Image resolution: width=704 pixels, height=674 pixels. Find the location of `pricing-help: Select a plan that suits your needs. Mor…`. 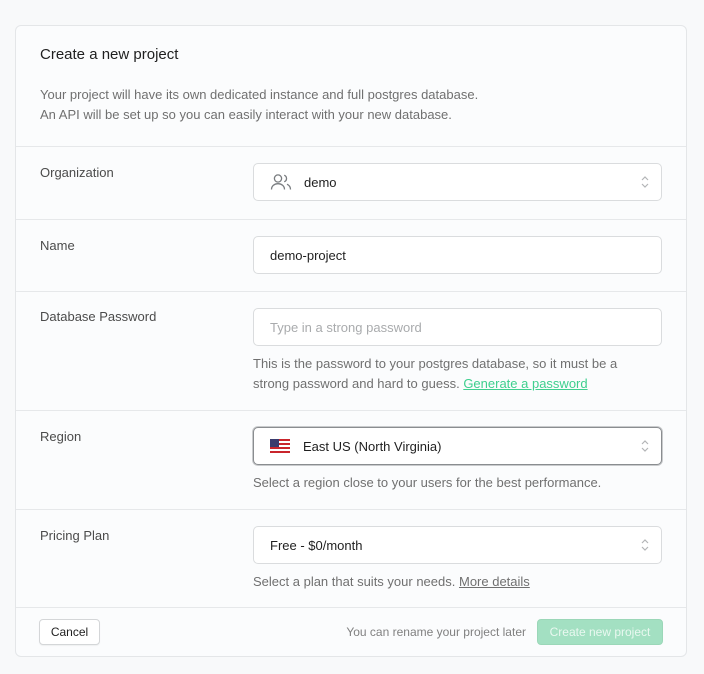

pricing-help: Select a plan that suits your needs. Mor… is located at coordinates (391, 581).